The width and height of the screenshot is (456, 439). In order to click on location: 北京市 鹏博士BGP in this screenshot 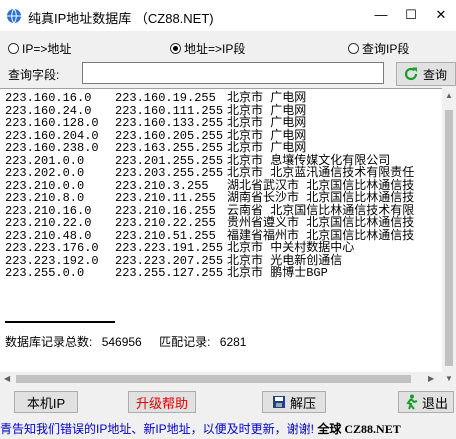, I will do `click(277, 273)`.